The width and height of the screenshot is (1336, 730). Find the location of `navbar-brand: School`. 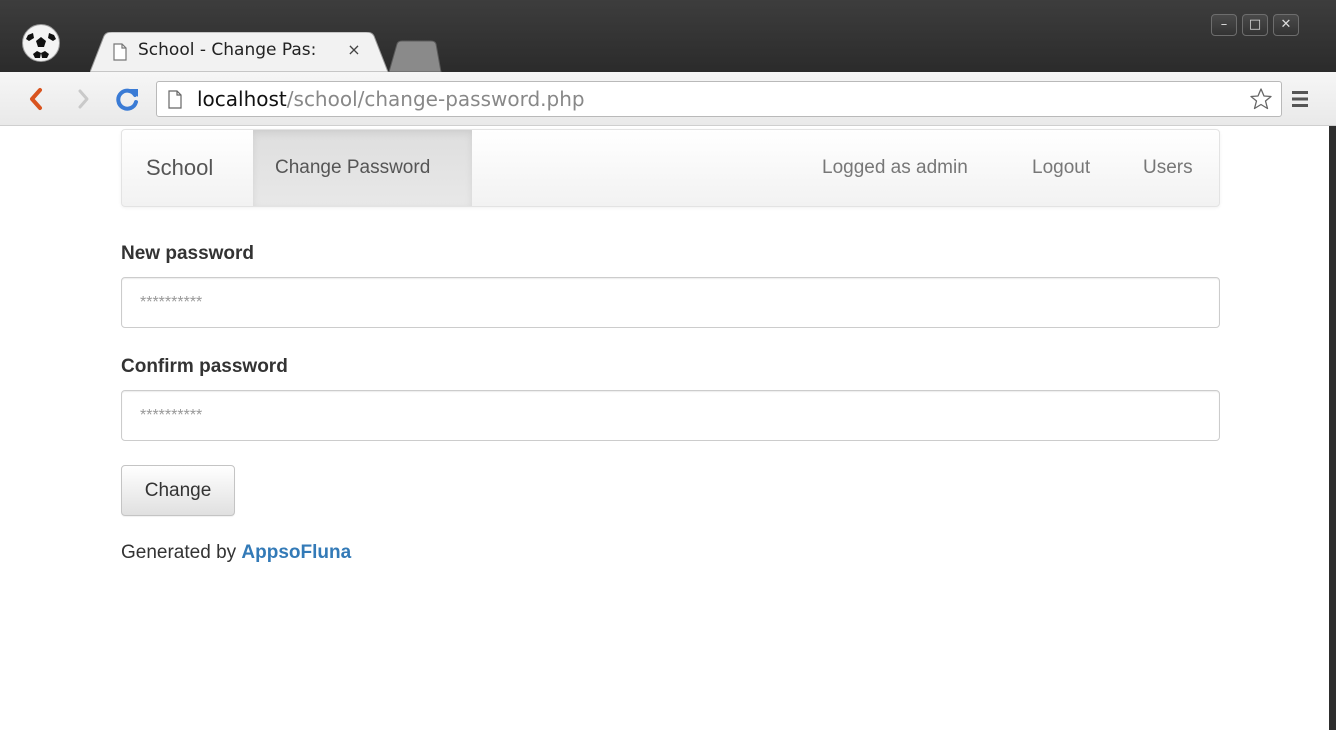

navbar-brand: School is located at coordinates (179, 168).